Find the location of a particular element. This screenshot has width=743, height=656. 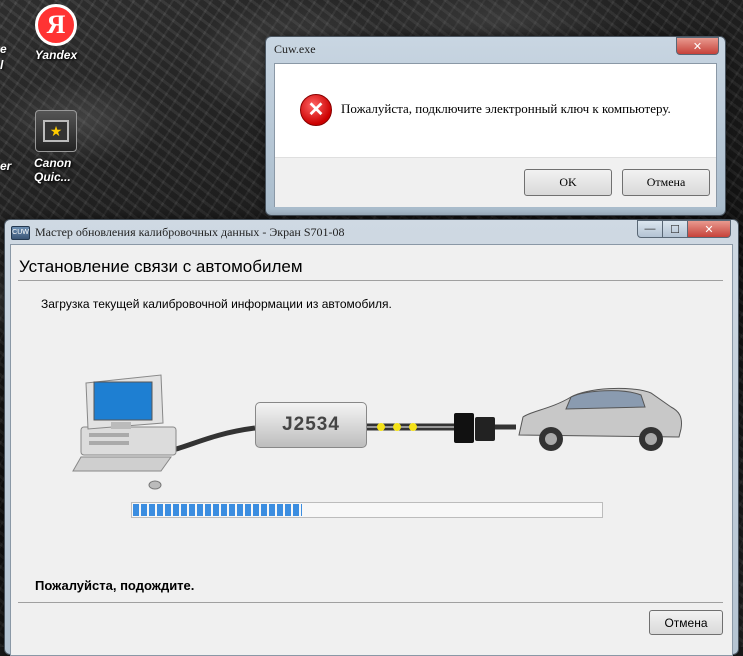

yandex-icon: Я is located at coordinates (56, 25).